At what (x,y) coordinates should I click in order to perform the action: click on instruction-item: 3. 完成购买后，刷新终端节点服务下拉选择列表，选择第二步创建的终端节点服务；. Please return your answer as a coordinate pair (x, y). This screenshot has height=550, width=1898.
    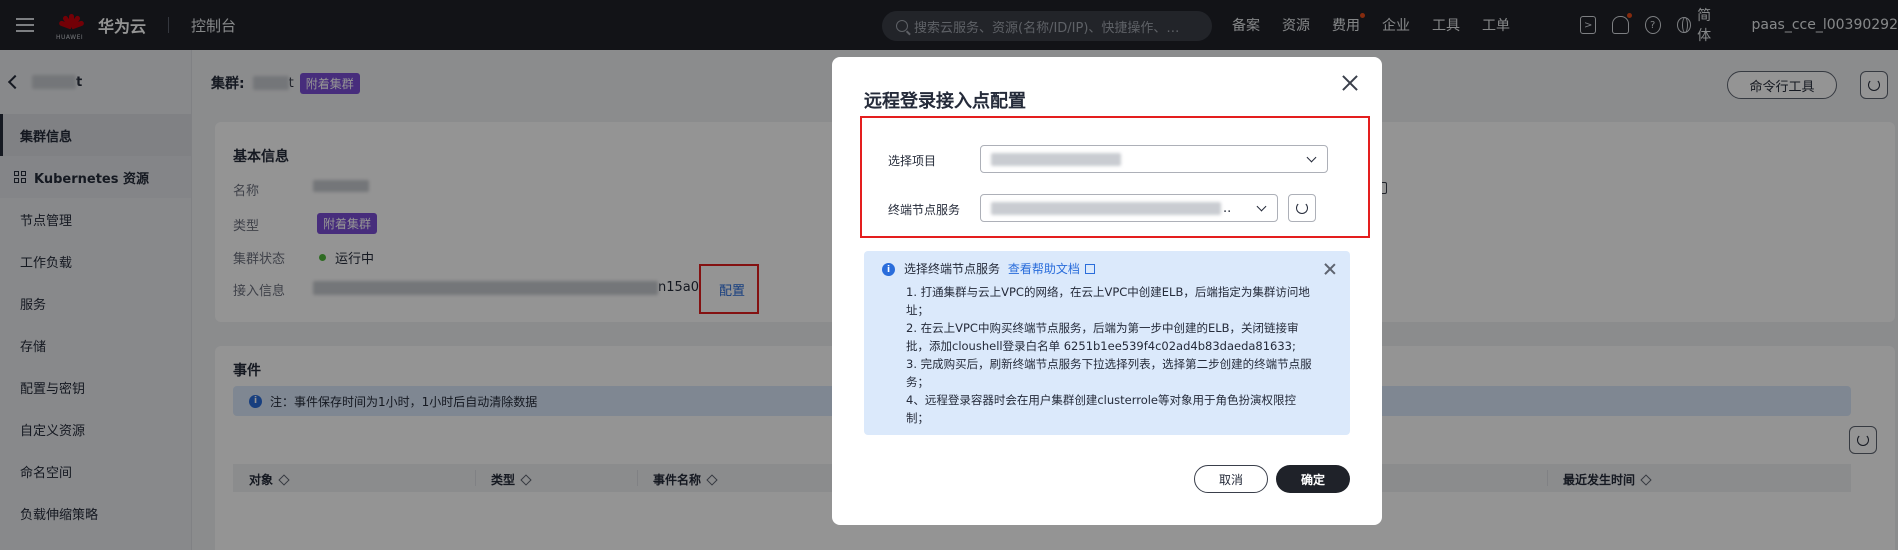
    Looking at the image, I should click on (1109, 373).